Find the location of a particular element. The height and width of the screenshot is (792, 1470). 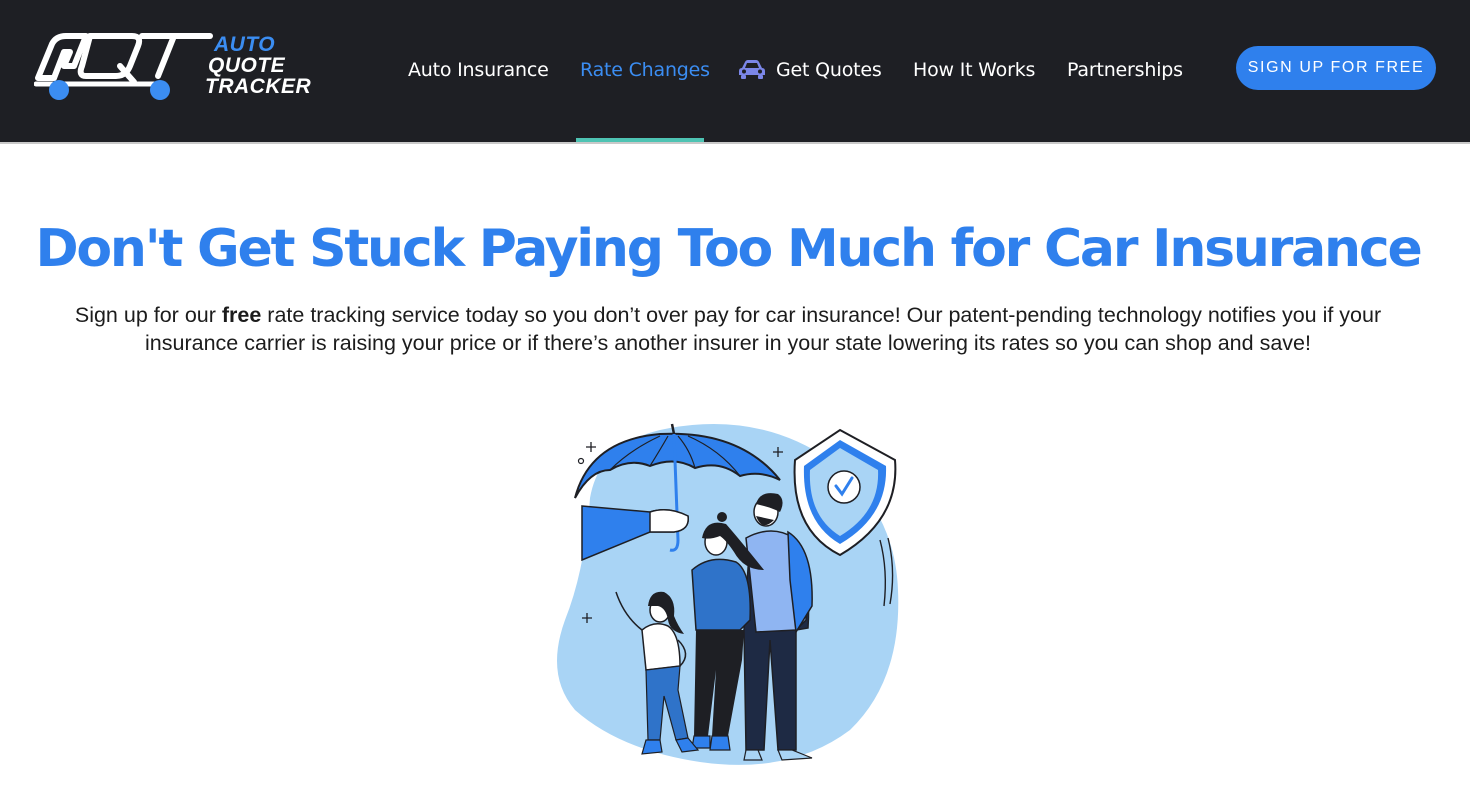

aqt-logo-mark-icon is located at coordinates (123, 66).